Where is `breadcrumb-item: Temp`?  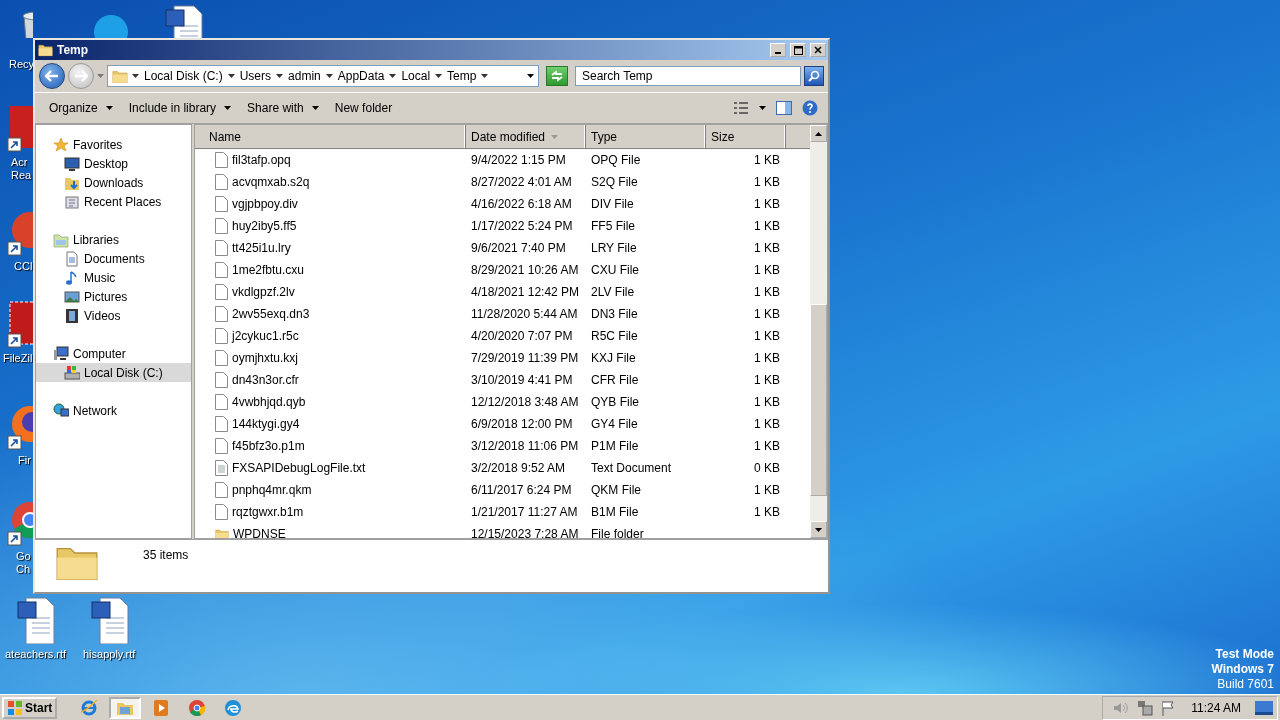
breadcrumb-item: Temp is located at coordinates (462, 76).